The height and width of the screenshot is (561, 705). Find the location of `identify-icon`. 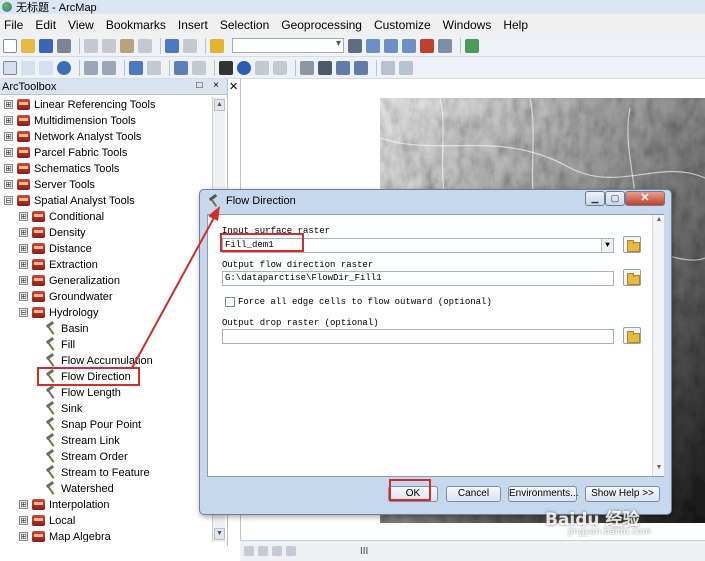

identify-icon is located at coordinates (244, 67).